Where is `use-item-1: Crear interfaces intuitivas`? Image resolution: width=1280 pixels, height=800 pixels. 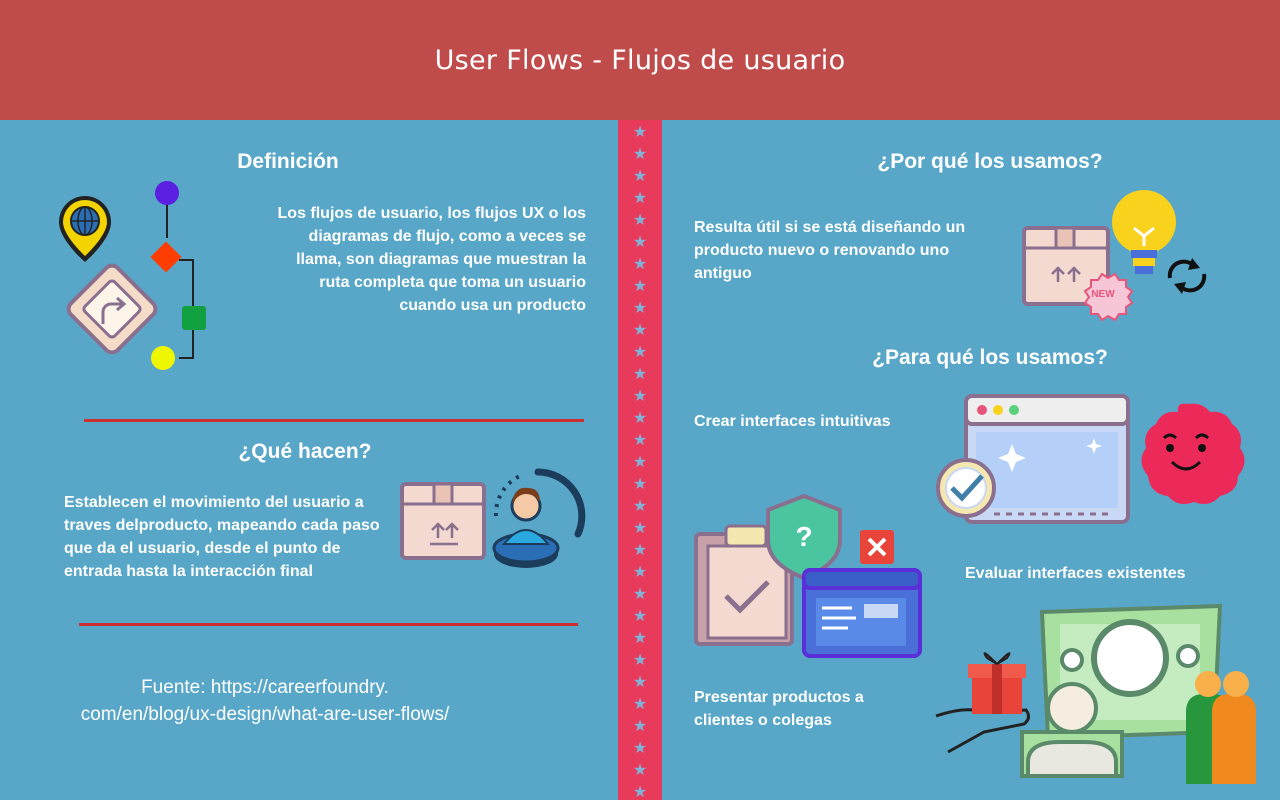 use-item-1: Crear interfaces intuitivas is located at coordinates (792, 421).